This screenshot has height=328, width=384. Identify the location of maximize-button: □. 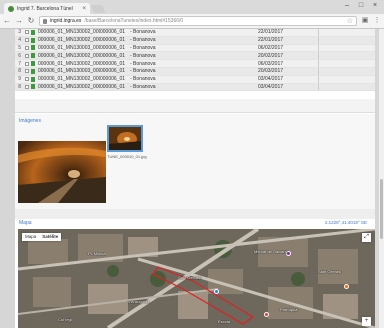
(361, 6).